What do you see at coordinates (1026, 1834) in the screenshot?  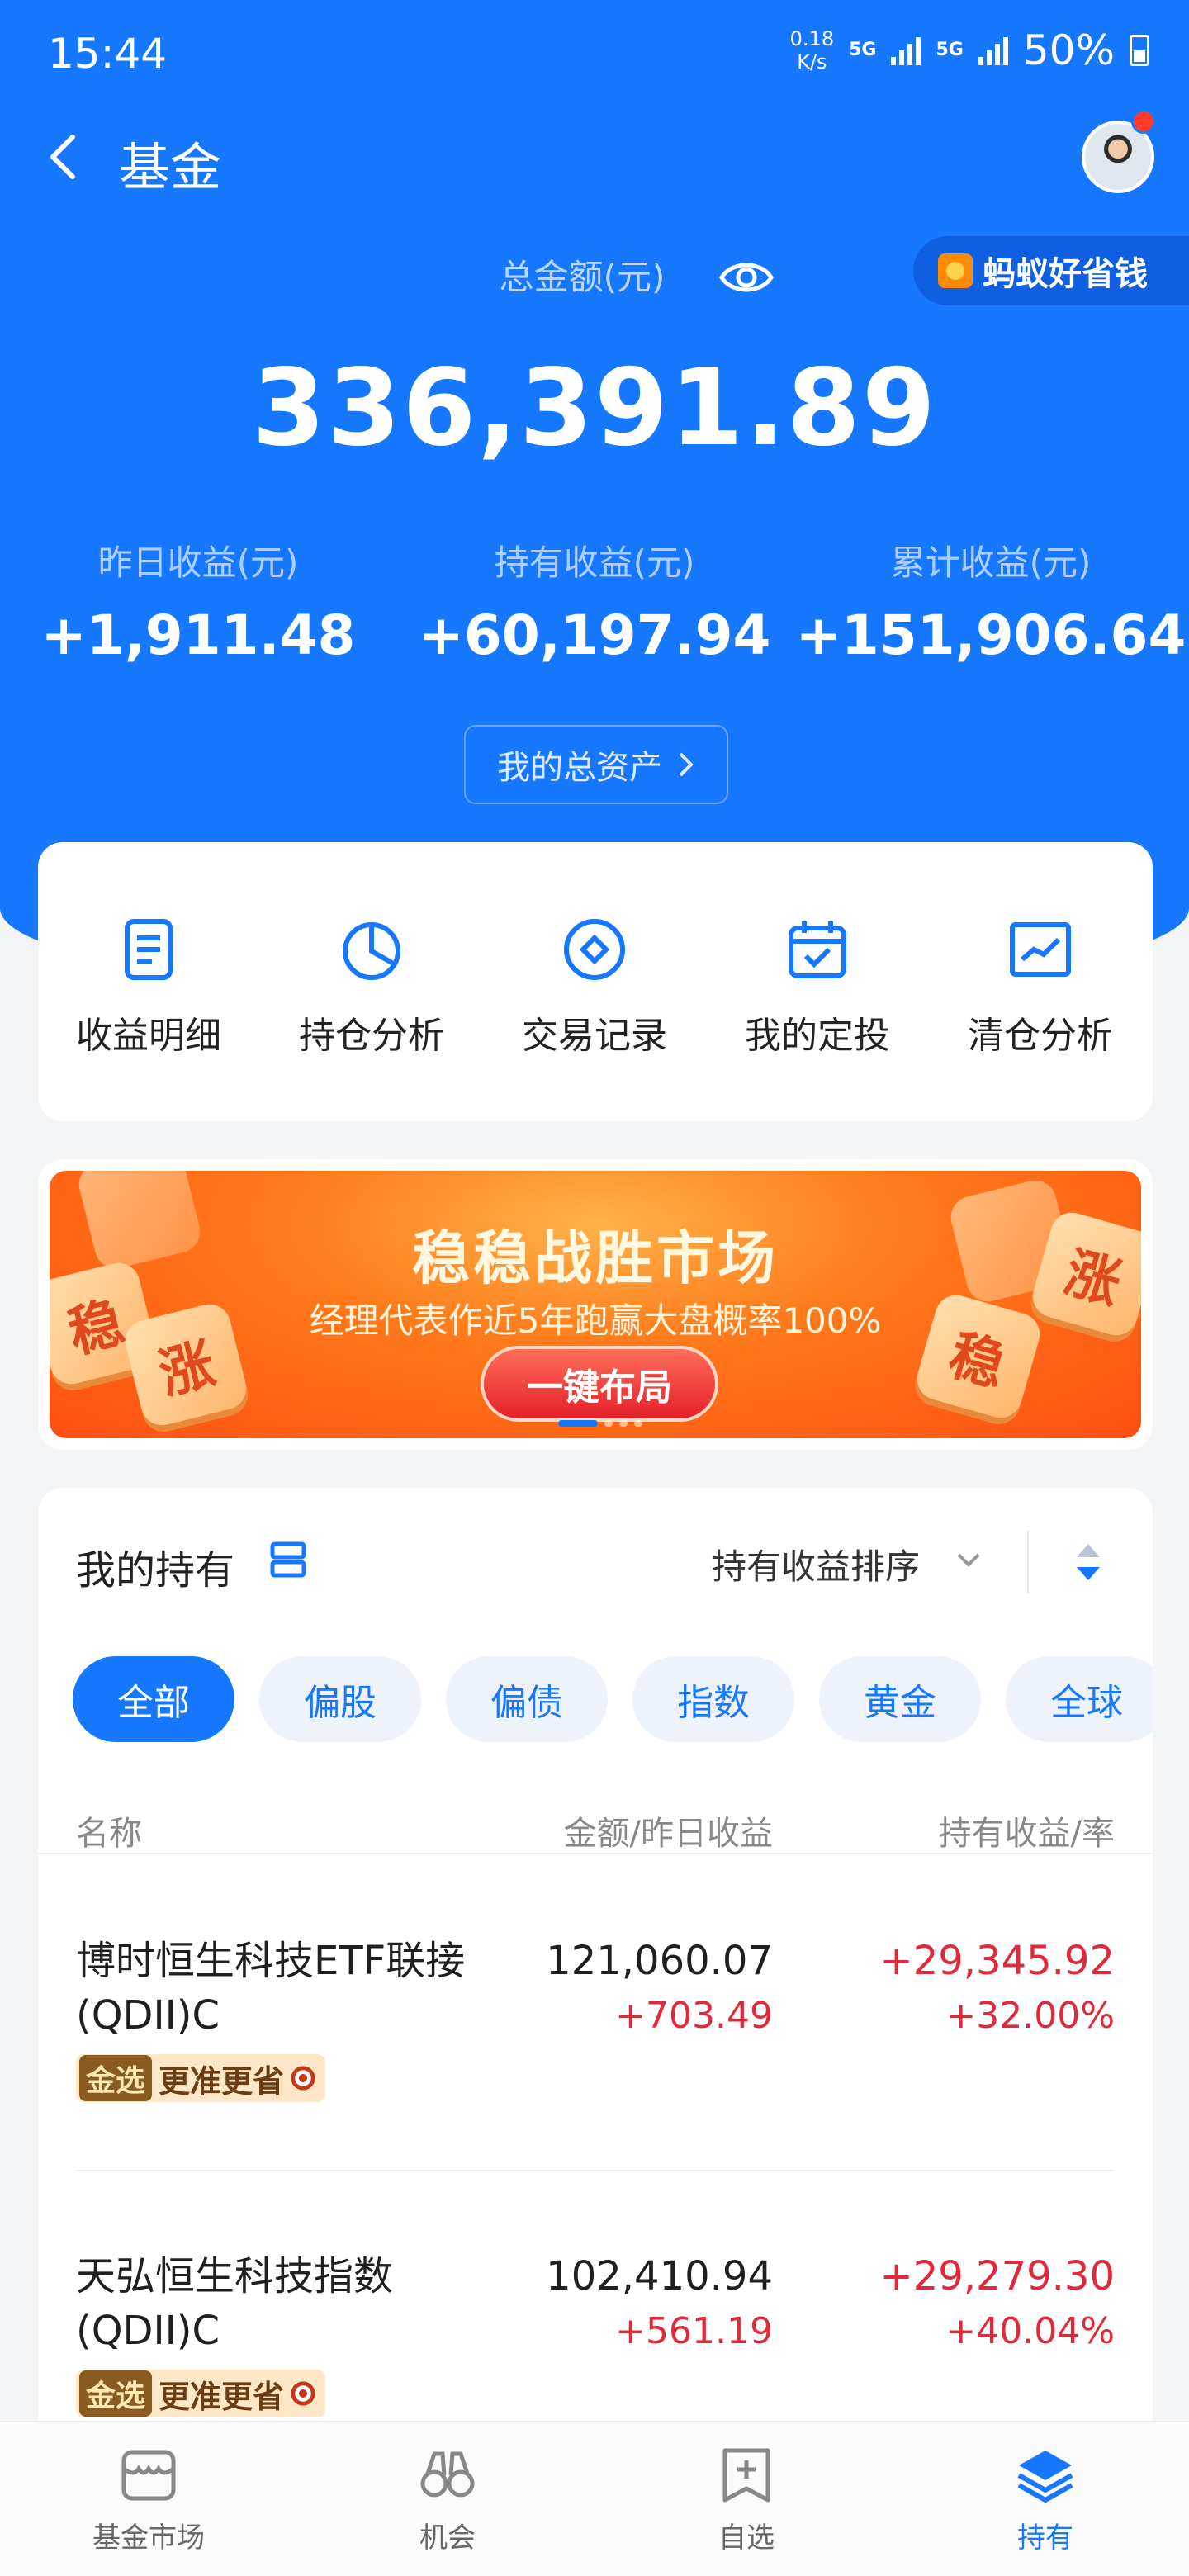 I see `column-header-hold: 持有收益/率` at bounding box center [1026, 1834].